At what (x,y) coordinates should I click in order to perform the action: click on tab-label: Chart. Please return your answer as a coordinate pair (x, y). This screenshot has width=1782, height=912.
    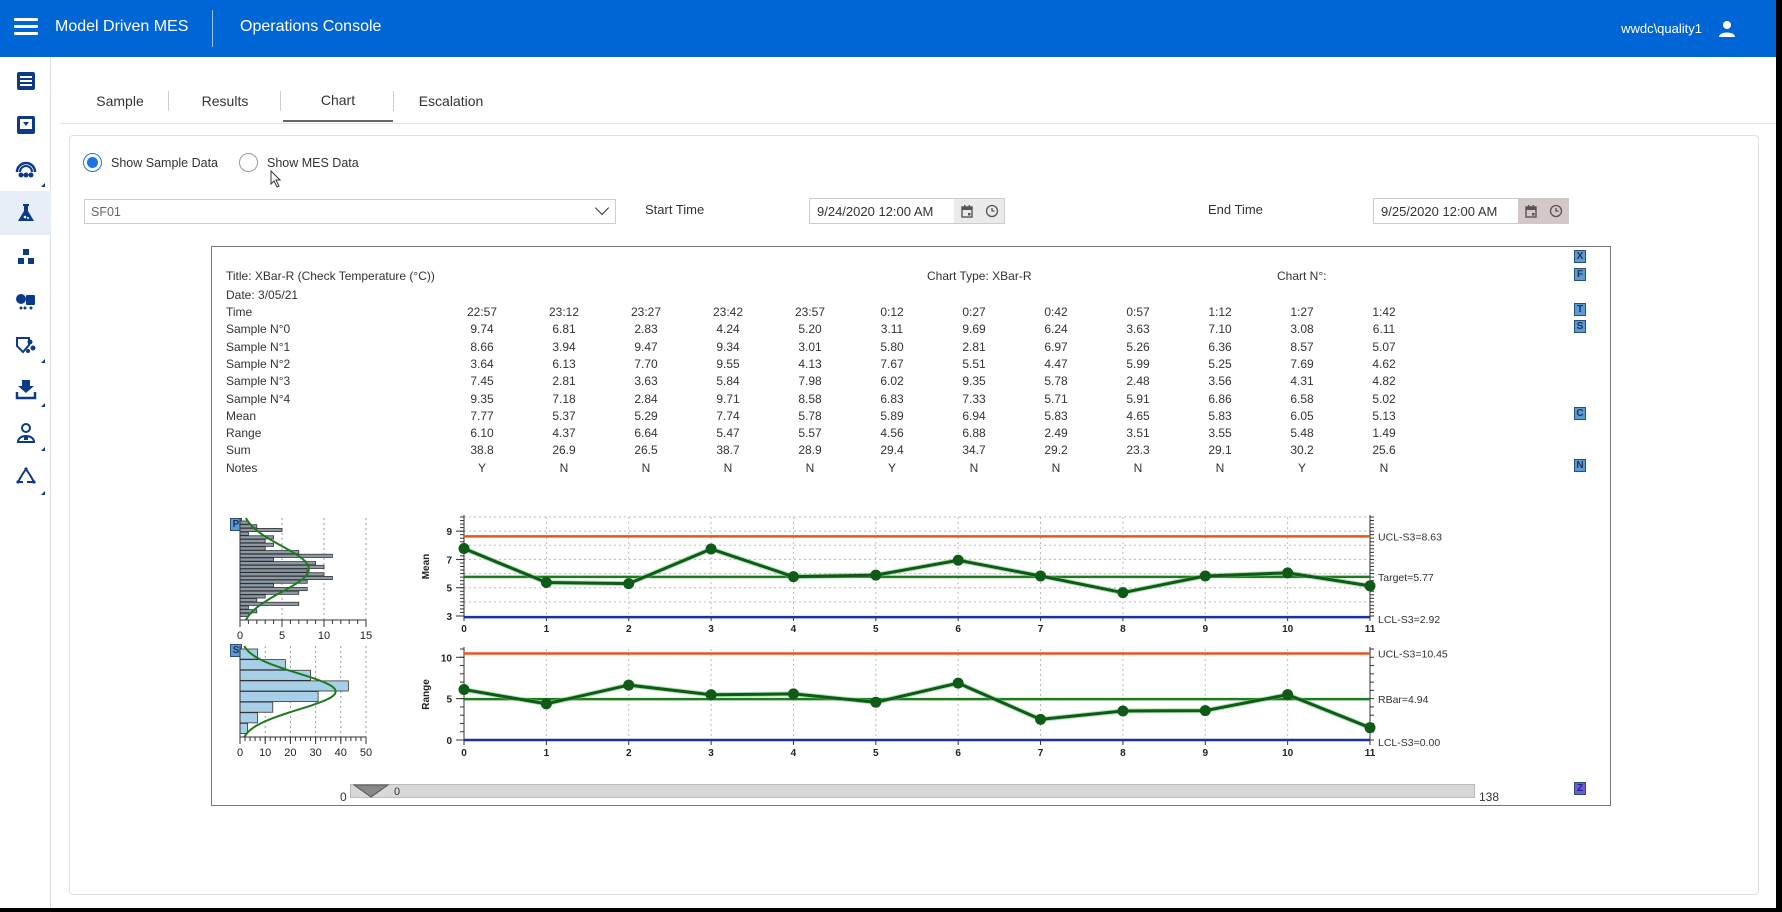
    Looking at the image, I should click on (338, 100).